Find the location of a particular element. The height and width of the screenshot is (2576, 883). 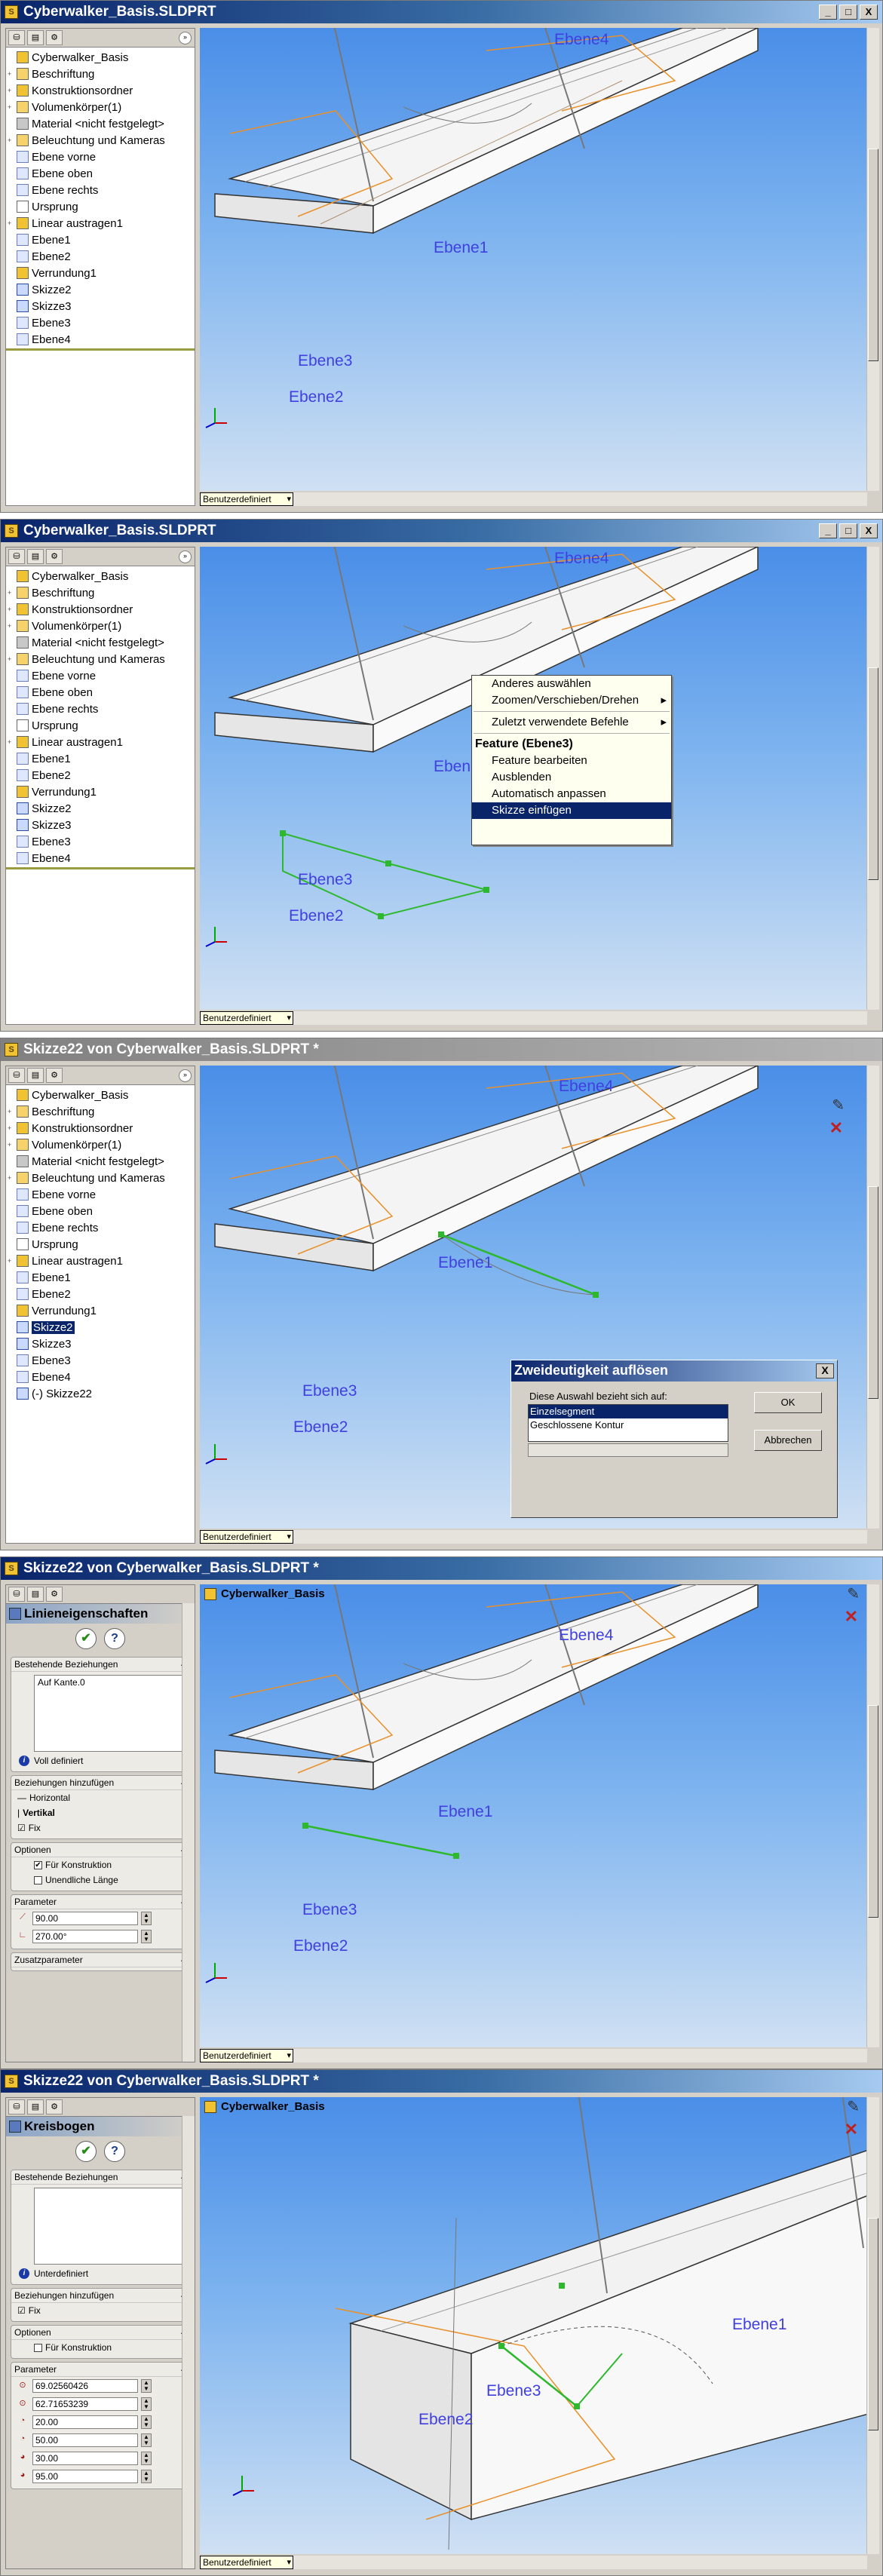

feature-manager-tab: ⛁ is located at coordinates (17, 1075).